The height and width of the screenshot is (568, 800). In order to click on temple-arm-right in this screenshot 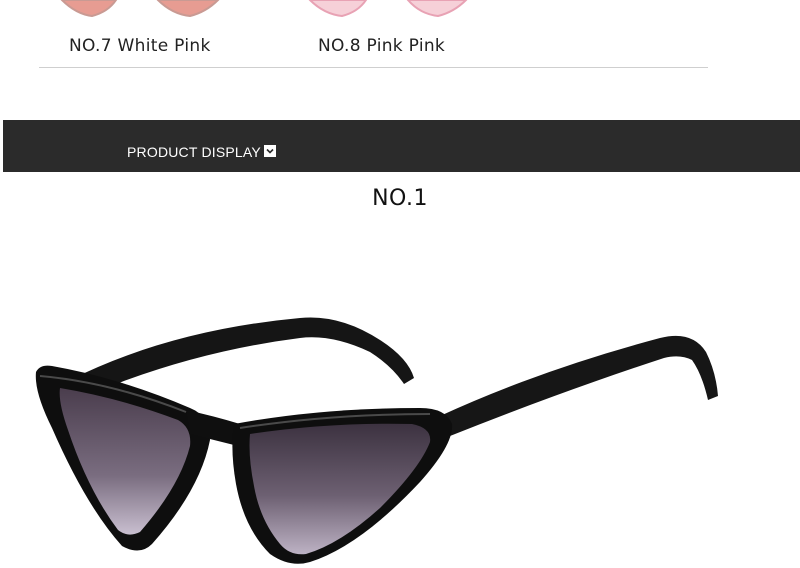, I will do `click(579, 385)`.